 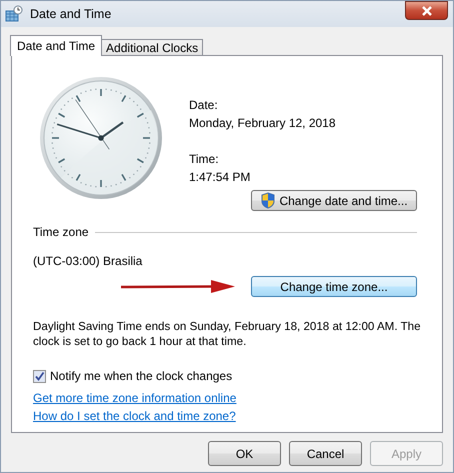 I want to click on help-link: How do I set the clock and time zone?, so click(x=134, y=416).